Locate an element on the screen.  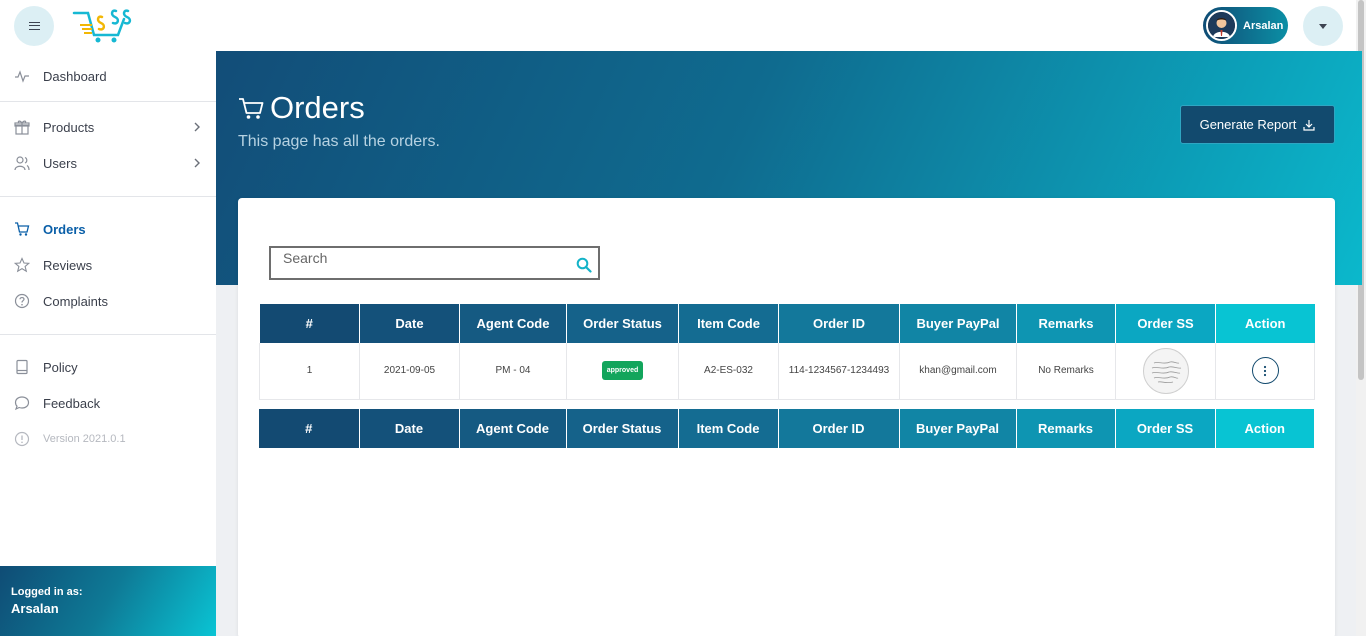
hamburger-icon is located at coordinates (34, 26).